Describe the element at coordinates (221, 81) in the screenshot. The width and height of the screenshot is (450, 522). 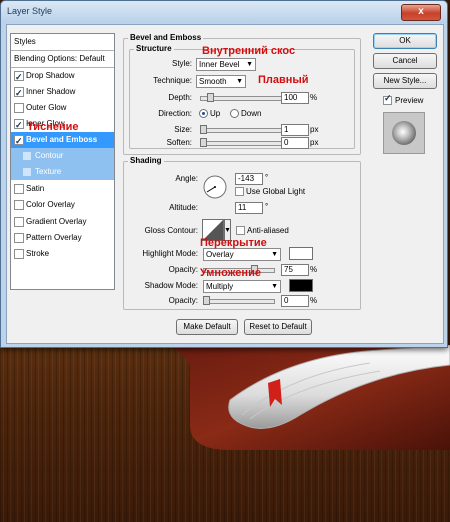
I see `technique-select: Smooth ▼` at that location.